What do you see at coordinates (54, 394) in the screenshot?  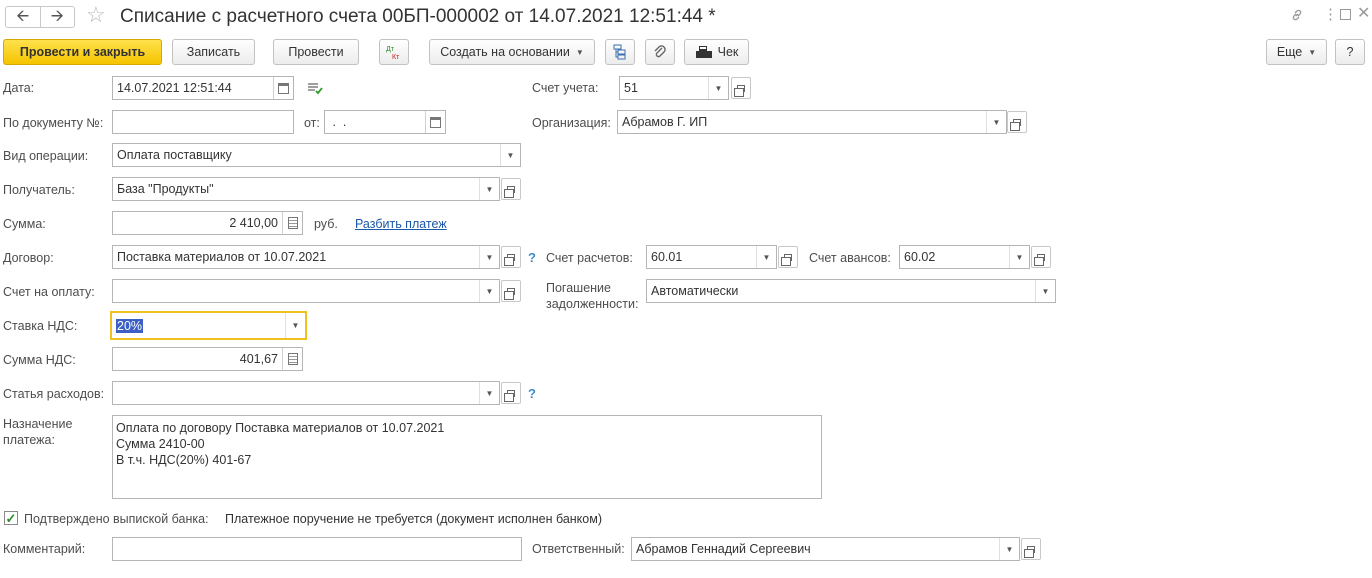 I see `expense-item-label: Статья расходов:` at bounding box center [54, 394].